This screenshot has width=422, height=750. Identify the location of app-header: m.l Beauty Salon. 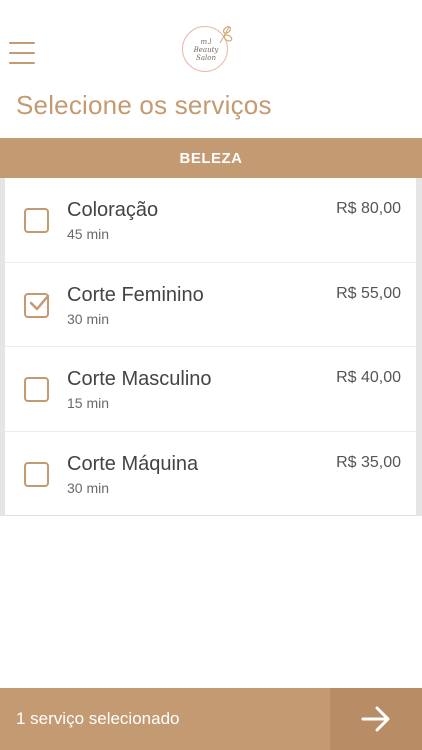
(211, 43).